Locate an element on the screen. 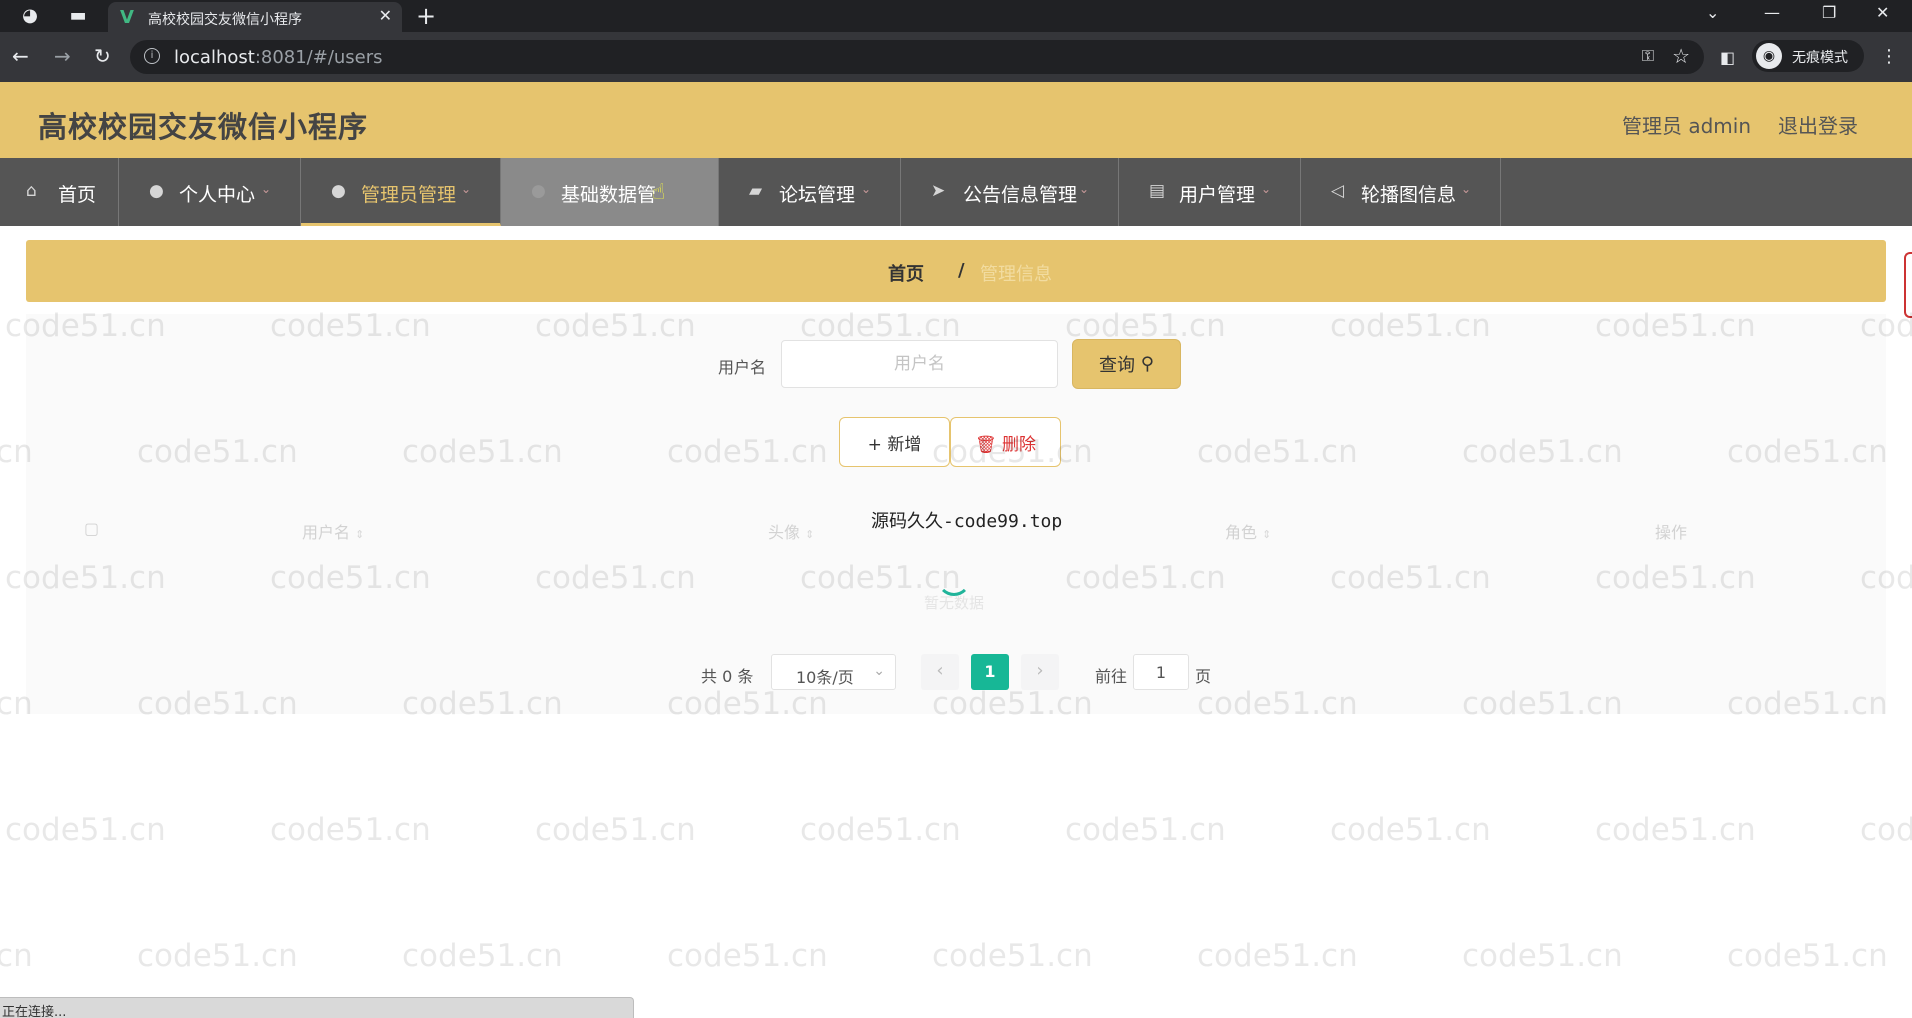  breadcrumb-home: 首页 is located at coordinates (906, 273).